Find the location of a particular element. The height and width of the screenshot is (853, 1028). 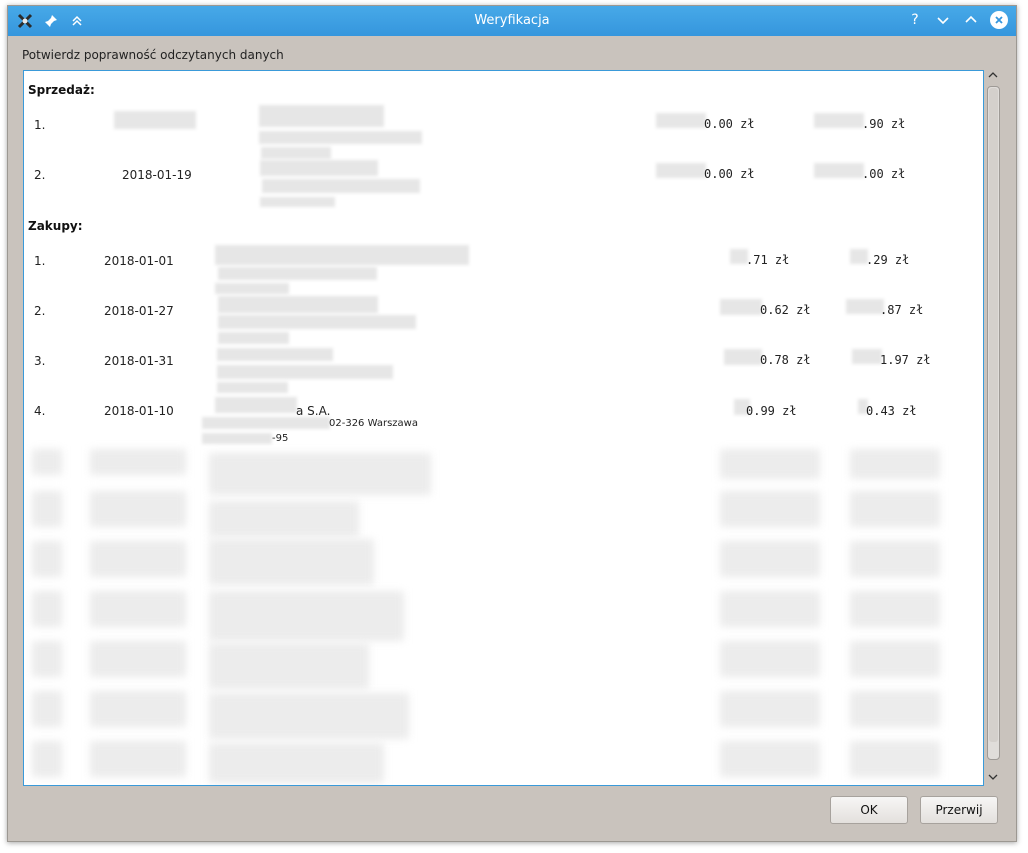

scroll-track is located at coordinates (993, 423).